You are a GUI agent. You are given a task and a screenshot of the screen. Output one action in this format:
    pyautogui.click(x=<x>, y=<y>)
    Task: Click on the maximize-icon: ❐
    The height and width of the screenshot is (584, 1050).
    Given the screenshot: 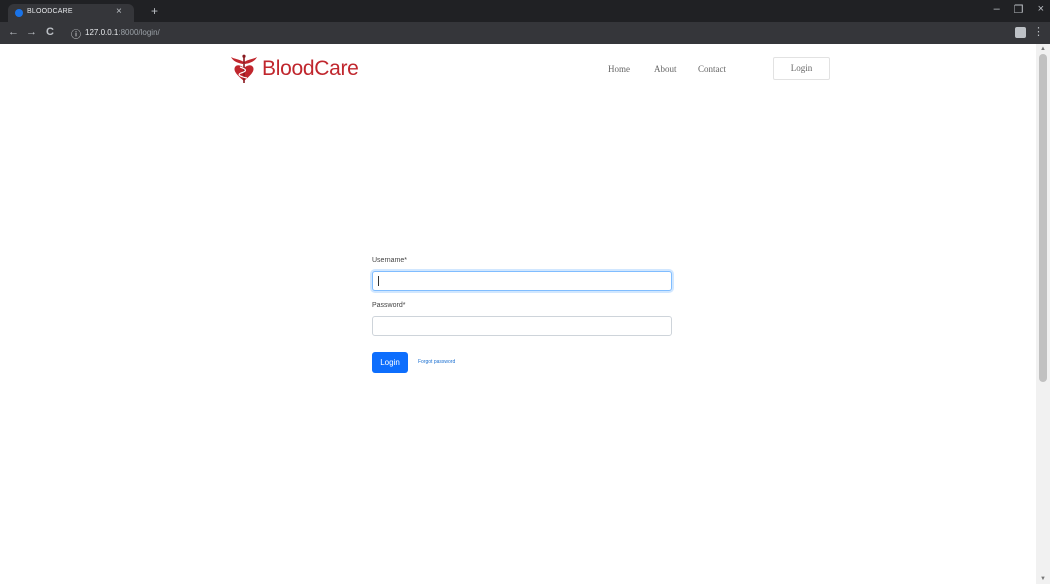 What is the action you would take?
    pyautogui.click(x=1019, y=9)
    